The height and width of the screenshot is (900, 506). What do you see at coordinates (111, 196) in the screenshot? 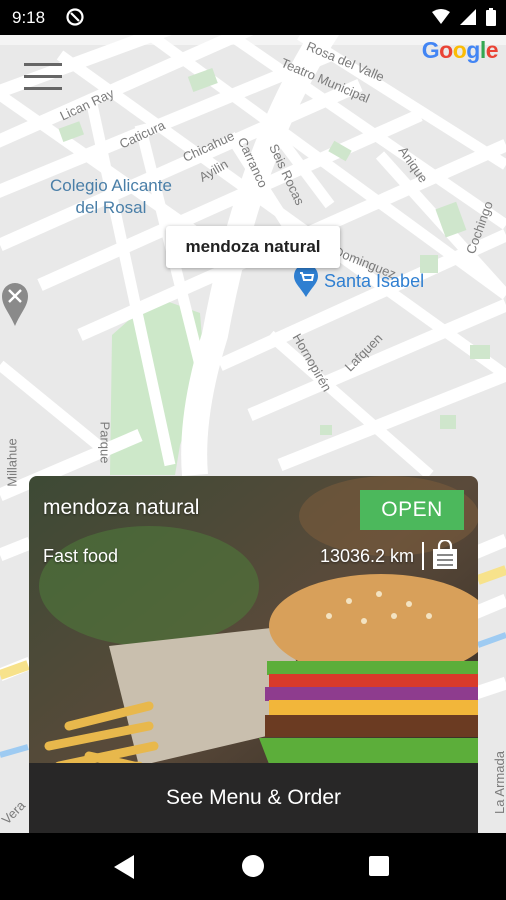
I see `poi-school-label: Colegio Alicante del Rosal` at bounding box center [111, 196].